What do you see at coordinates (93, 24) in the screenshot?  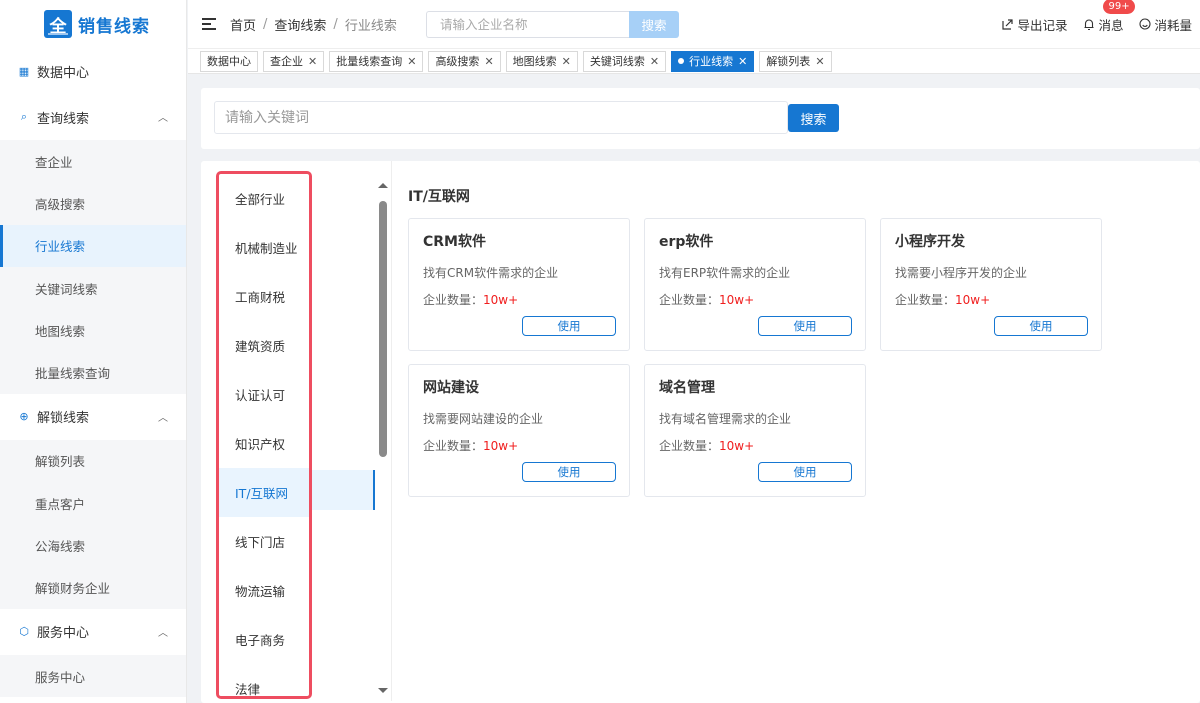 I see `logo: 全 销售线索` at bounding box center [93, 24].